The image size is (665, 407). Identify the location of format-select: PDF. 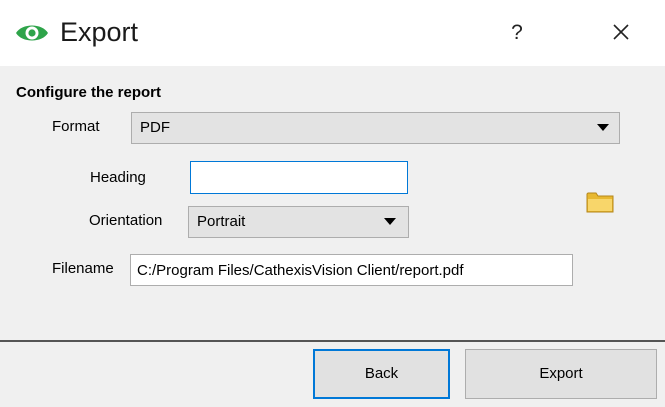
(375, 128).